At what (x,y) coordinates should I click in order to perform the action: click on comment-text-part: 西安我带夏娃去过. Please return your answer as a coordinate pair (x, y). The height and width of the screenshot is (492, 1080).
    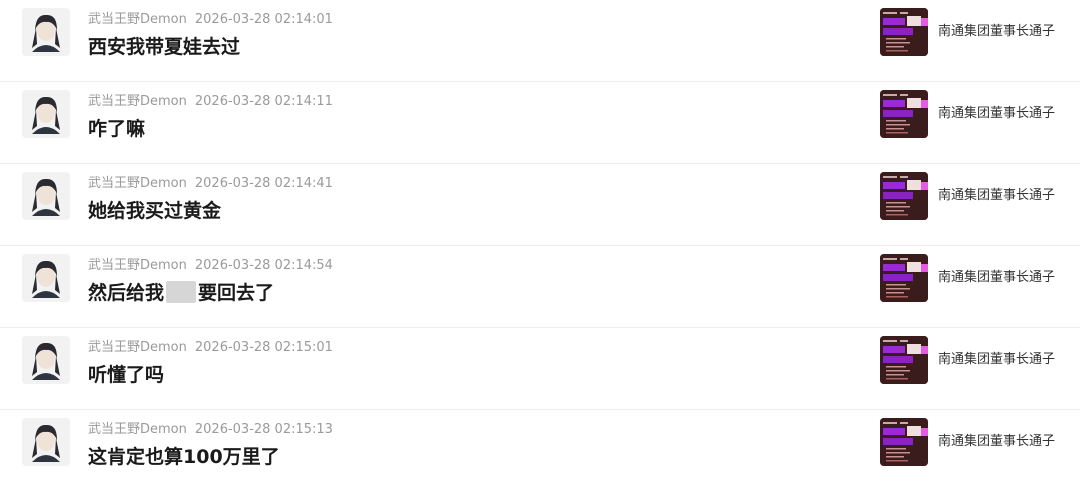
    Looking at the image, I should click on (164, 47).